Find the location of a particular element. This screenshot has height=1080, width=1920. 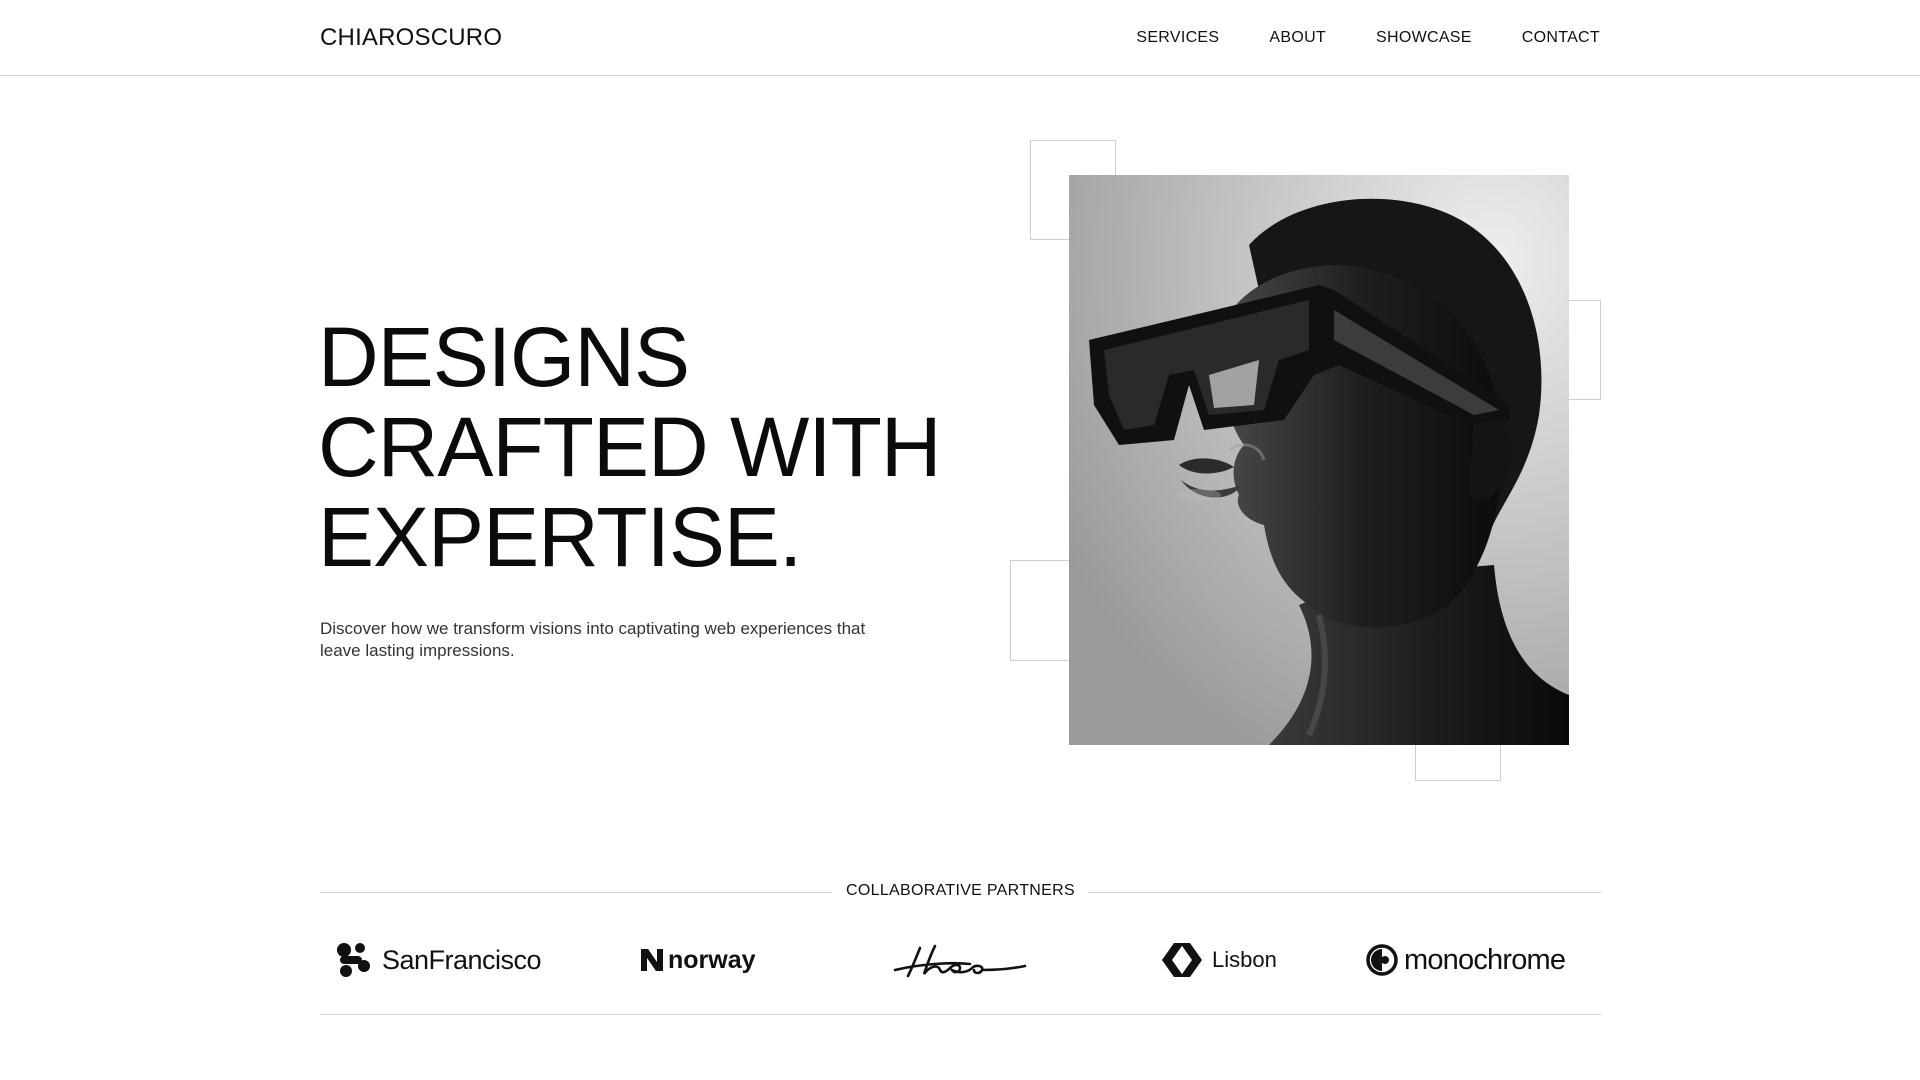

norway-logo-icon is located at coordinates (652, 960).